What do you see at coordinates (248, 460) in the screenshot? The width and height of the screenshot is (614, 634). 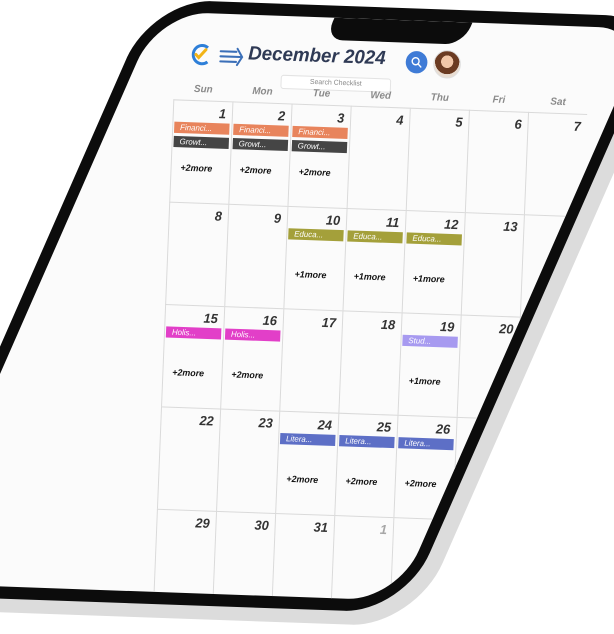 I see `day-cell: 23` at bounding box center [248, 460].